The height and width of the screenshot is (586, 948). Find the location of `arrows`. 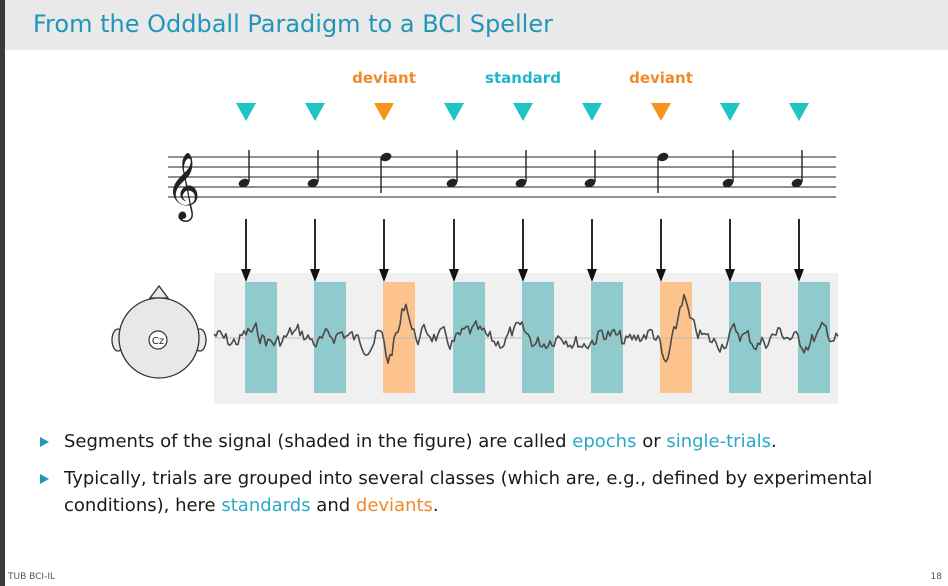

arrows is located at coordinates (522, 250).